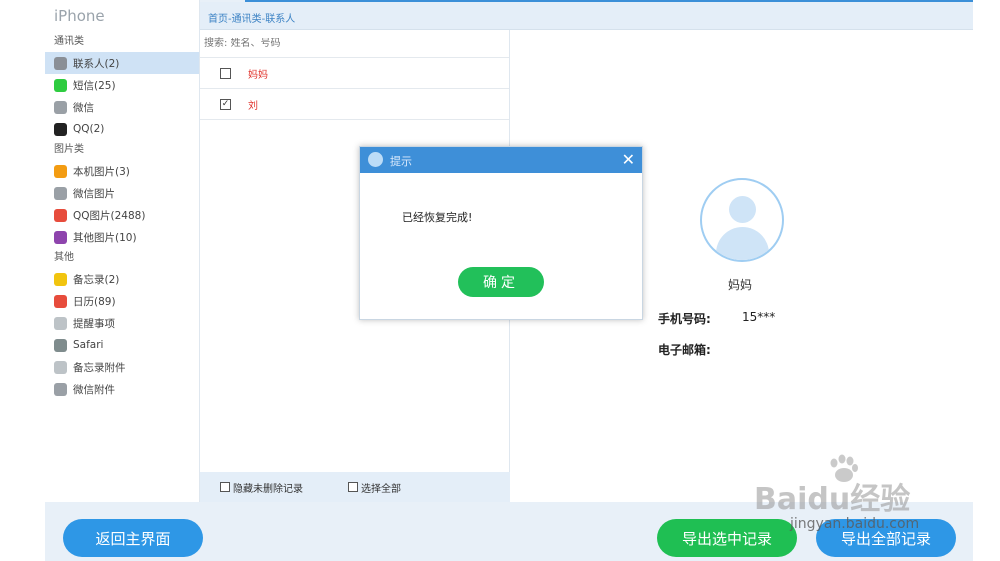 The image size is (1000, 561). Describe the element at coordinates (88, 345) in the screenshot. I see `sidebar-item-label: Safari` at that location.